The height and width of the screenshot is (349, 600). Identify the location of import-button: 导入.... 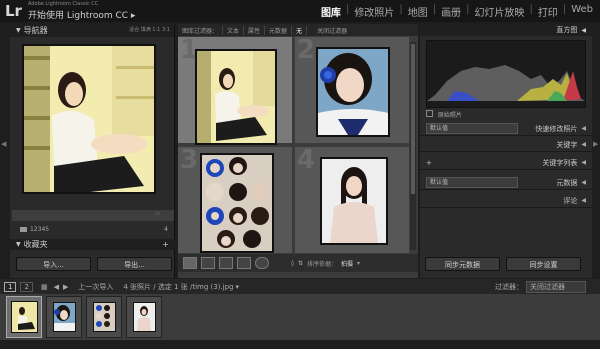
(53, 264).